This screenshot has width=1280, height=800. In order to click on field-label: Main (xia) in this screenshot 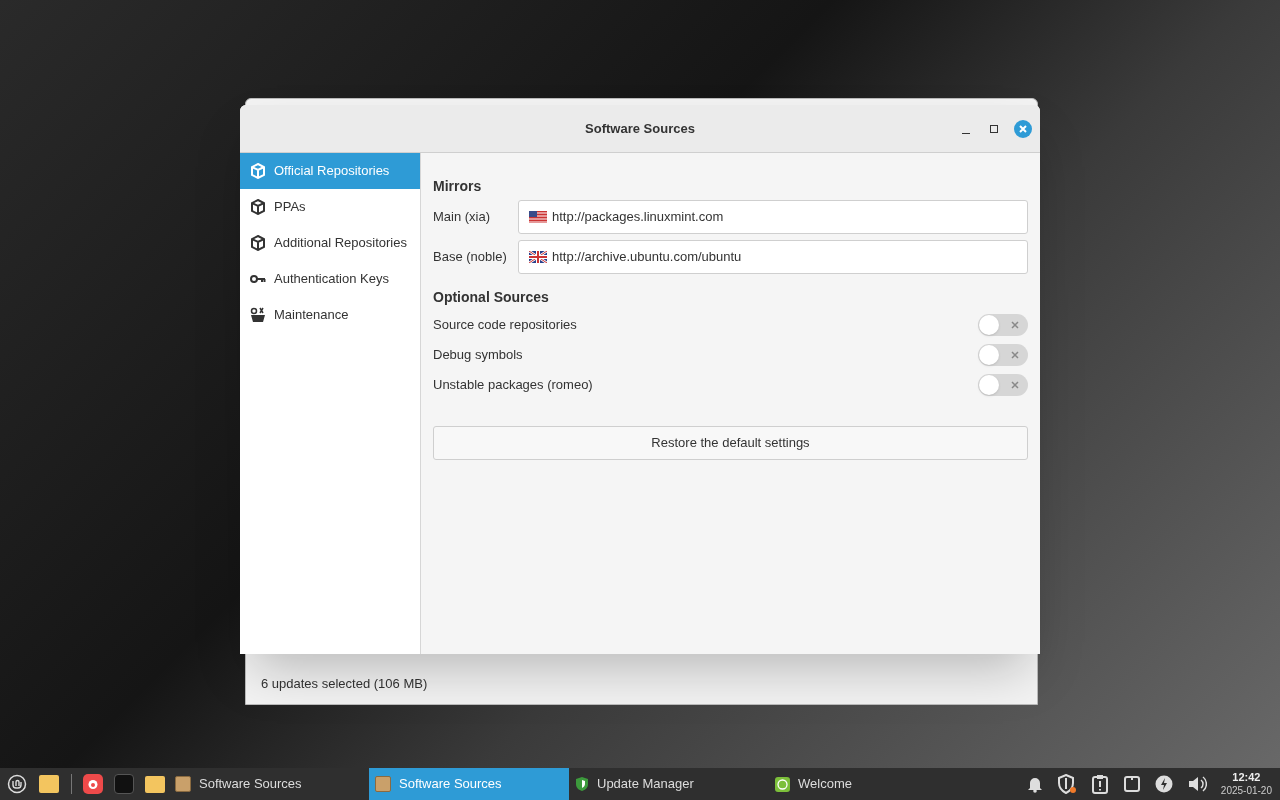, I will do `click(462, 217)`.